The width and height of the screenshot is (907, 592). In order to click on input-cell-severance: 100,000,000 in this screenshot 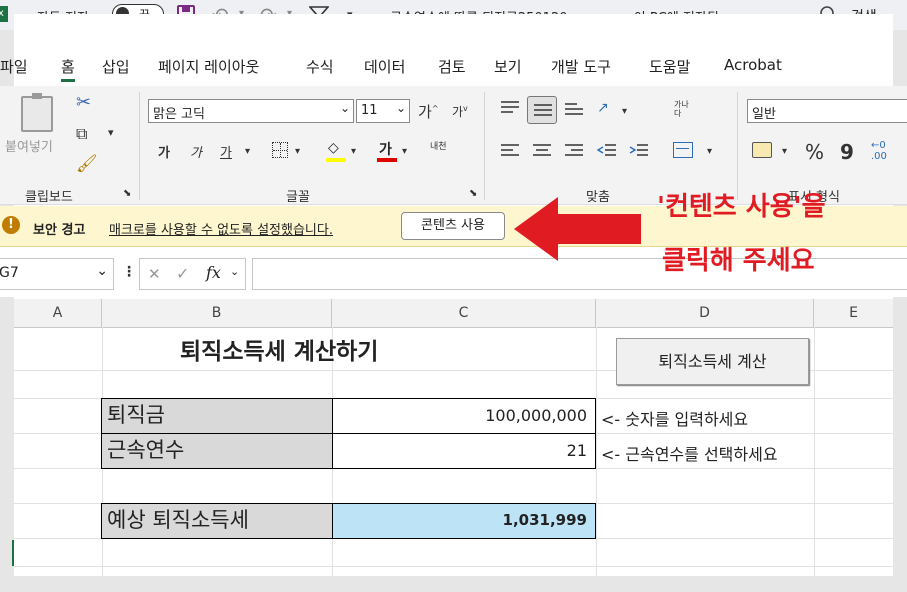, I will do `click(464, 416)`.